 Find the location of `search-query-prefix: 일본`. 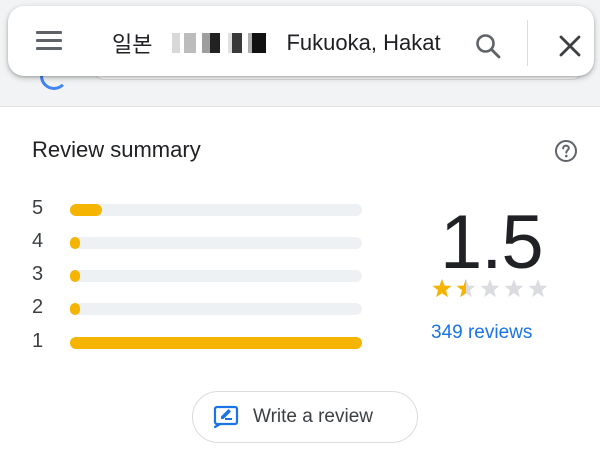

search-query-prefix: 일본 is located at coordinates (132, 44).